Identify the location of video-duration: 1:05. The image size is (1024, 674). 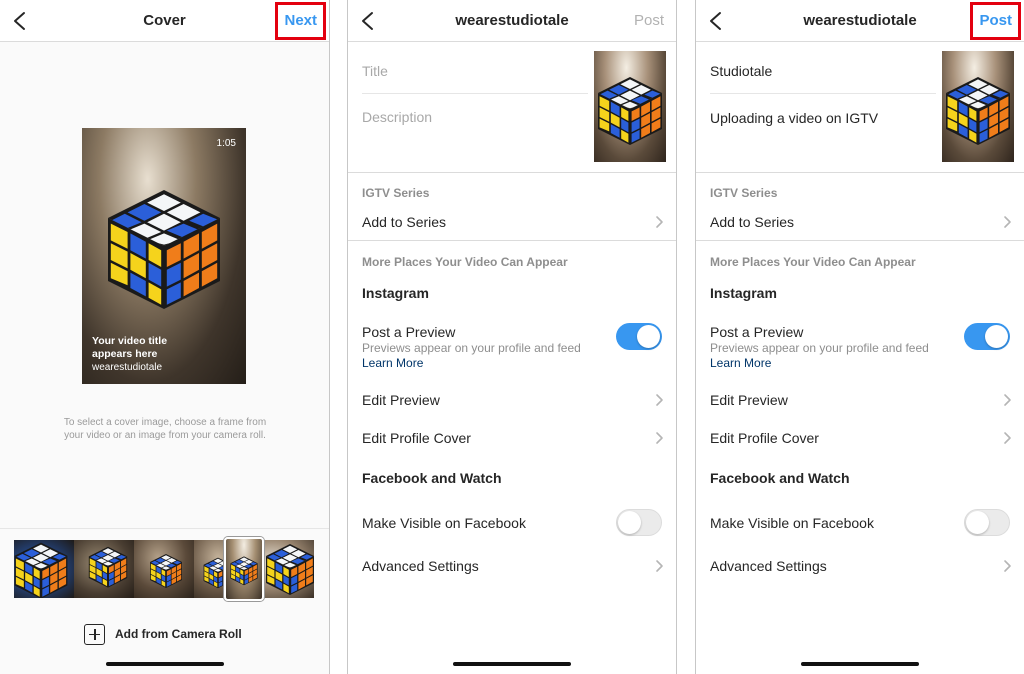
(226, 143).